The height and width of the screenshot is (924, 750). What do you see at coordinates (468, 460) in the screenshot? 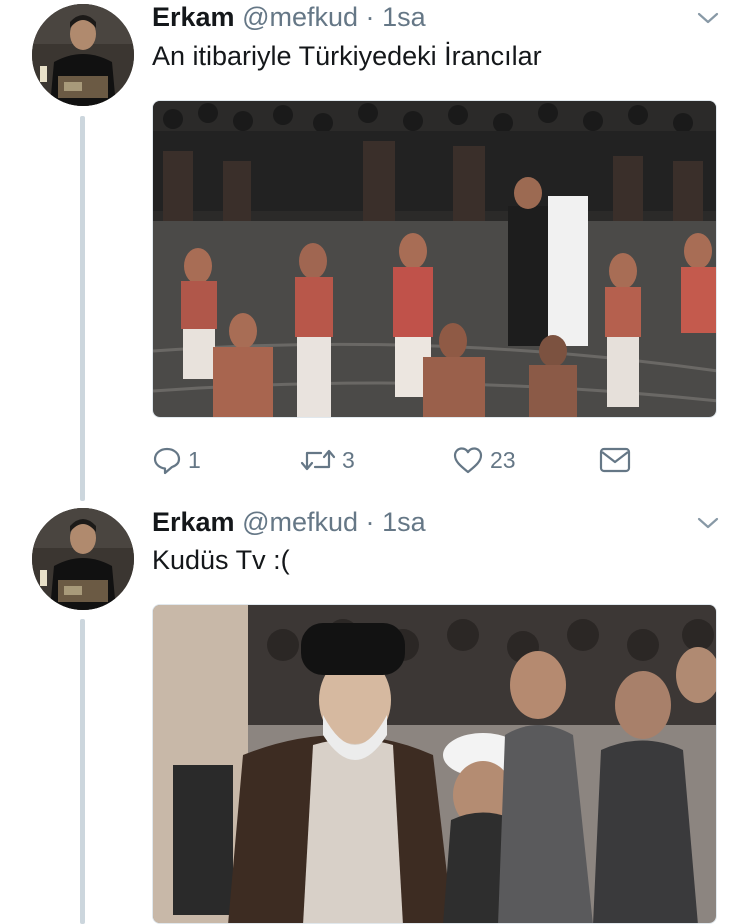
I see `heart-icon` at bounding box center [468, 460].